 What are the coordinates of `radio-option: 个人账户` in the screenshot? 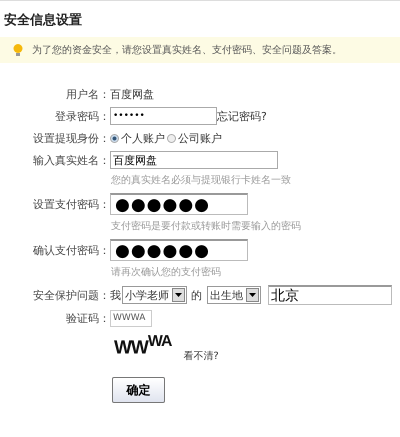 It's located at (137, 138).